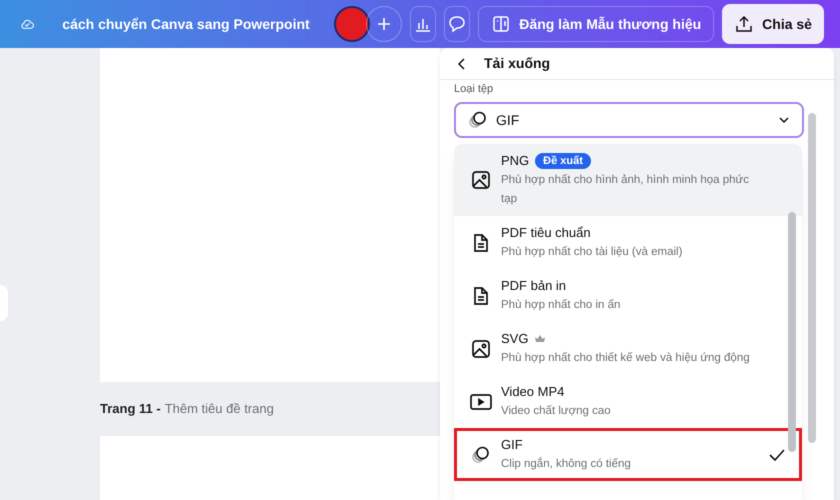 The width and height of the screenshot is (840, 500). What do you see at coordinates (546, 233) in the screenshot?
I see `option-name: PDF tiêu chuẩn` at bounding box center [546, 233].